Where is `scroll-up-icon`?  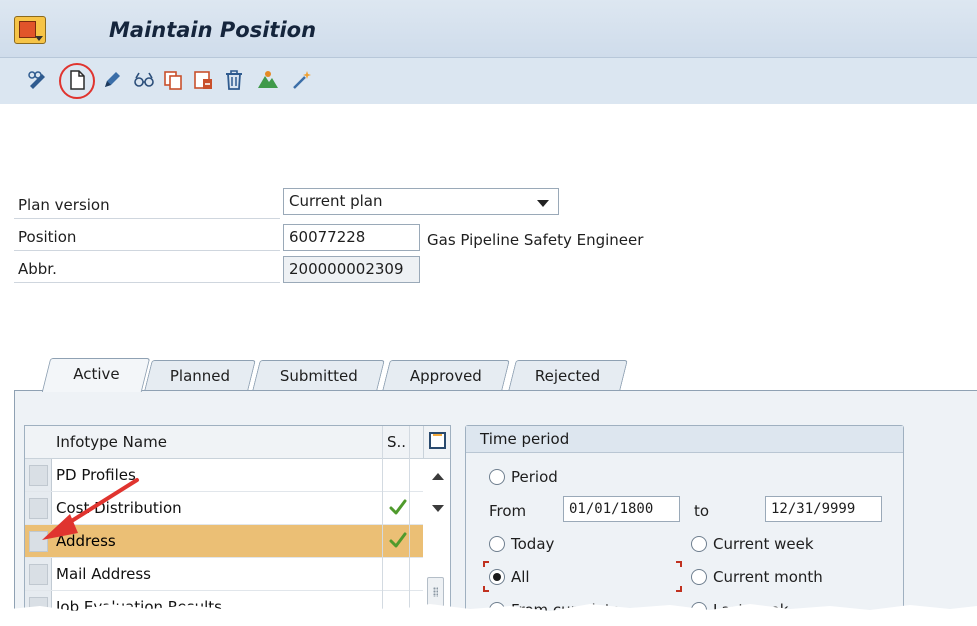 scroll-up-icon is located at coordinates (438, 476).